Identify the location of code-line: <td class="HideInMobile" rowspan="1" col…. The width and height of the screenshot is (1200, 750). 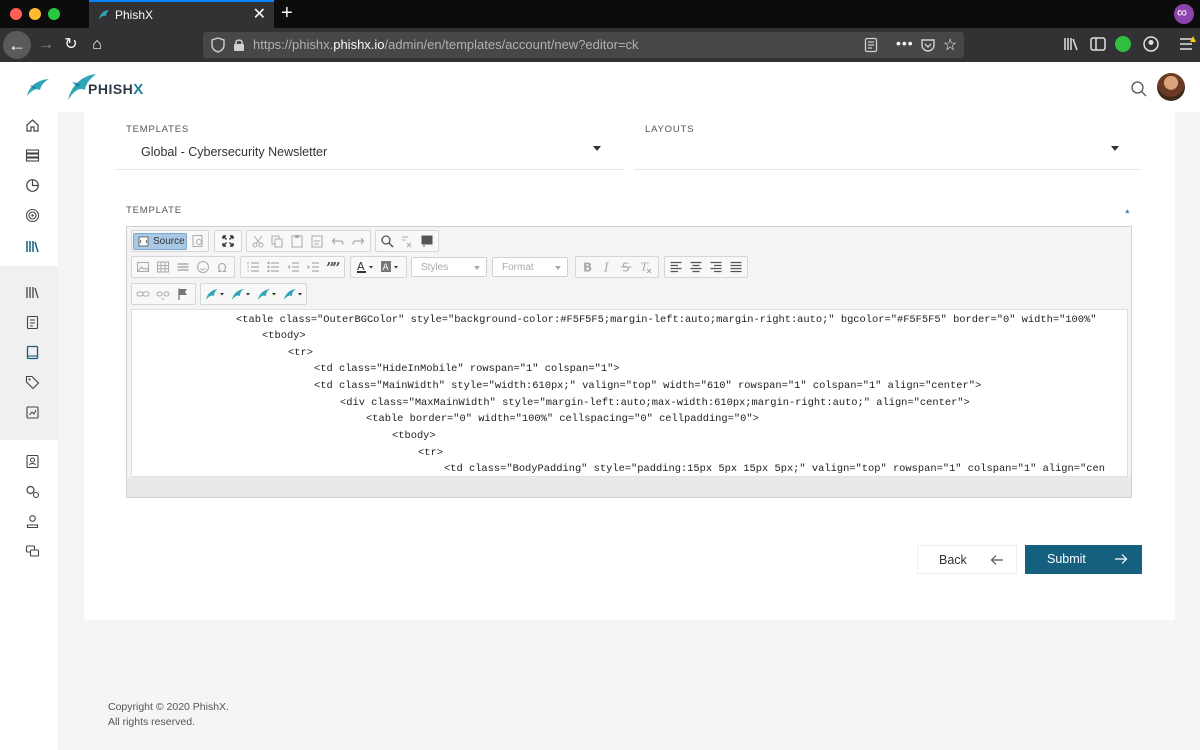
(467, 369).